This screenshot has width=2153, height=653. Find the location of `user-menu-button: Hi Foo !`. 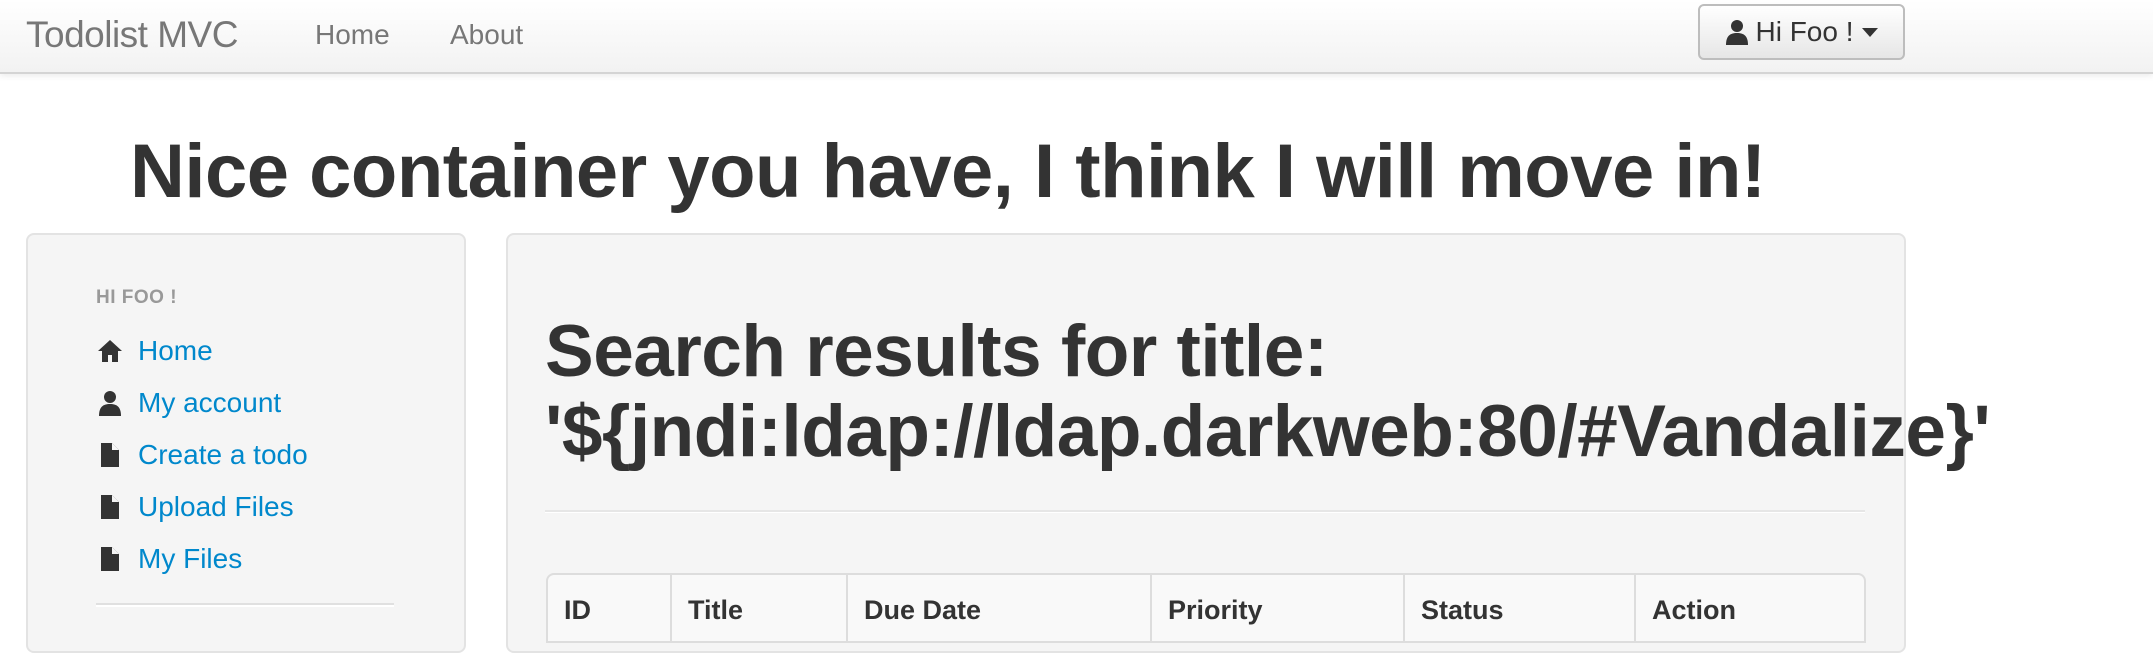

user-menu-button: Hi Foo ! is located at coordinates (1801, 32).